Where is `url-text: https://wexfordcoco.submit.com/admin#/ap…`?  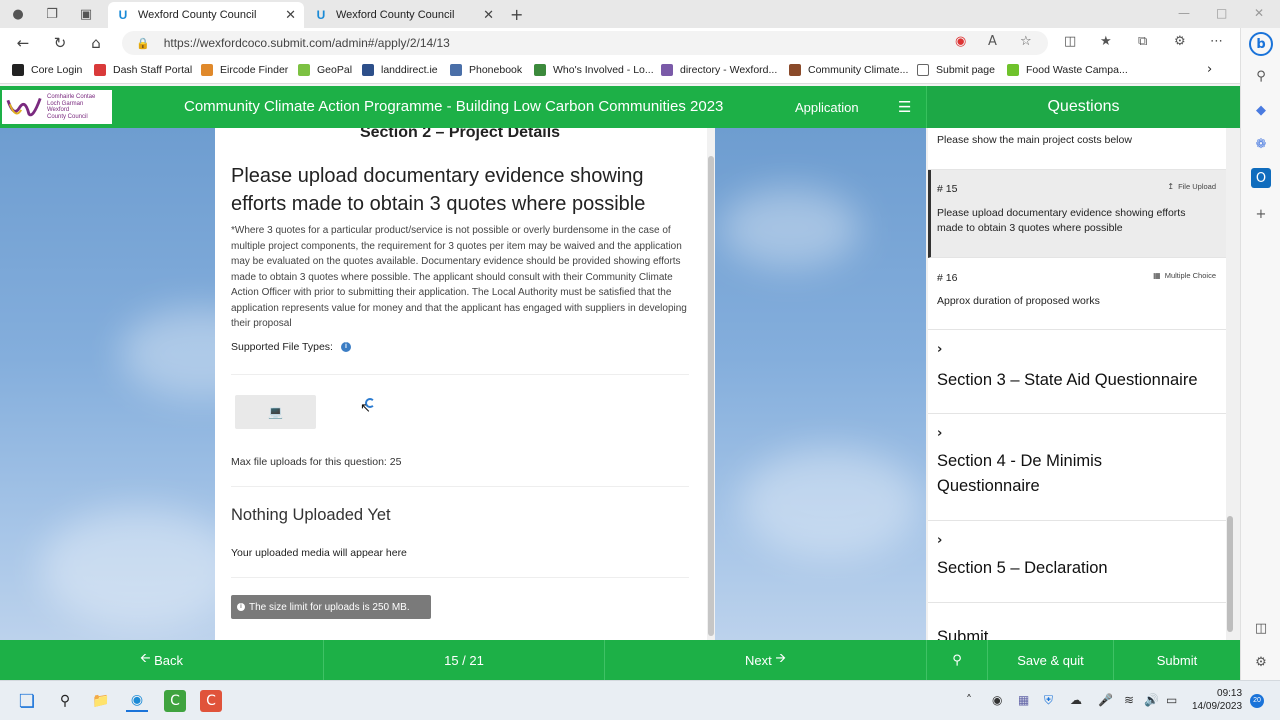 url-text: https://wexfordcoco.submit.com/admin#/ap… is located at coordinates (306, 43).